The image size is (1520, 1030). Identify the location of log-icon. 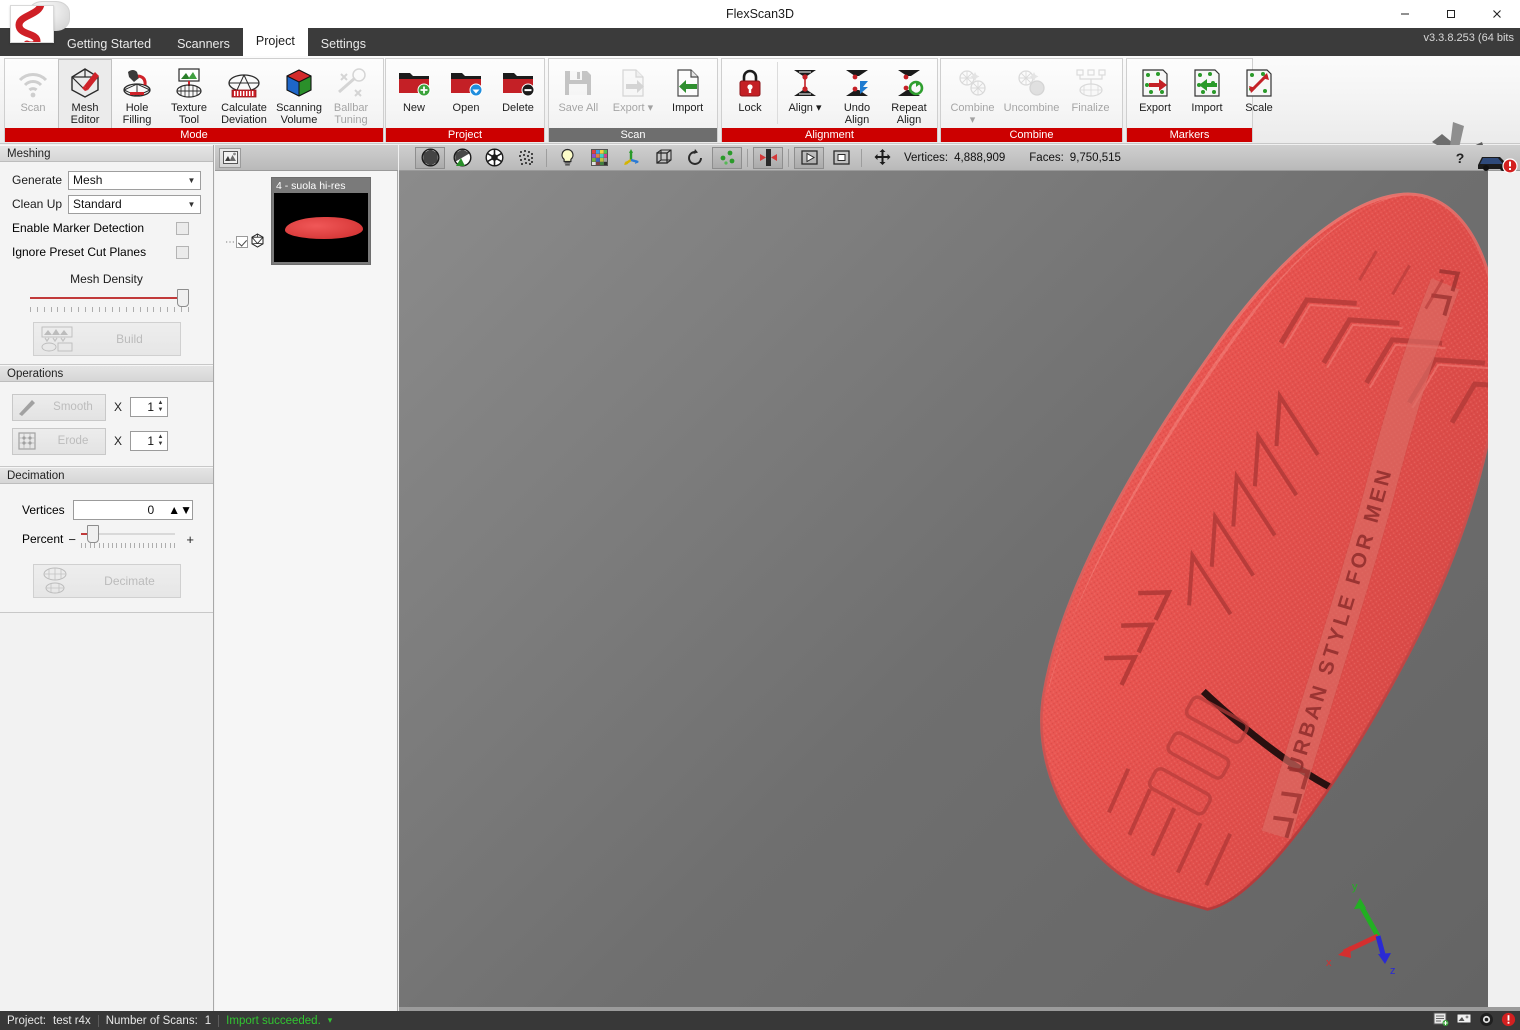
(1441, 1020).